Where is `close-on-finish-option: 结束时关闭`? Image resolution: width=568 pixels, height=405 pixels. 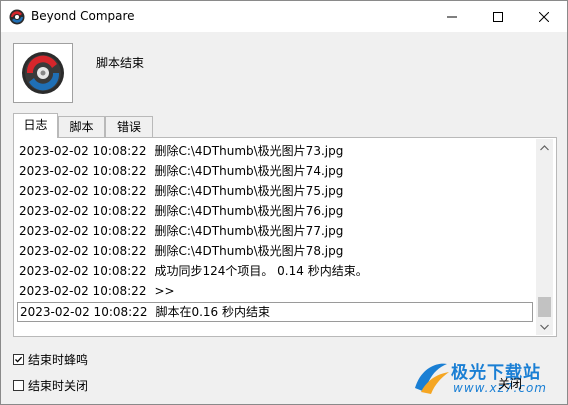 close-on-finish-option: 结束时关闭 is located at coordinates (50, 385).